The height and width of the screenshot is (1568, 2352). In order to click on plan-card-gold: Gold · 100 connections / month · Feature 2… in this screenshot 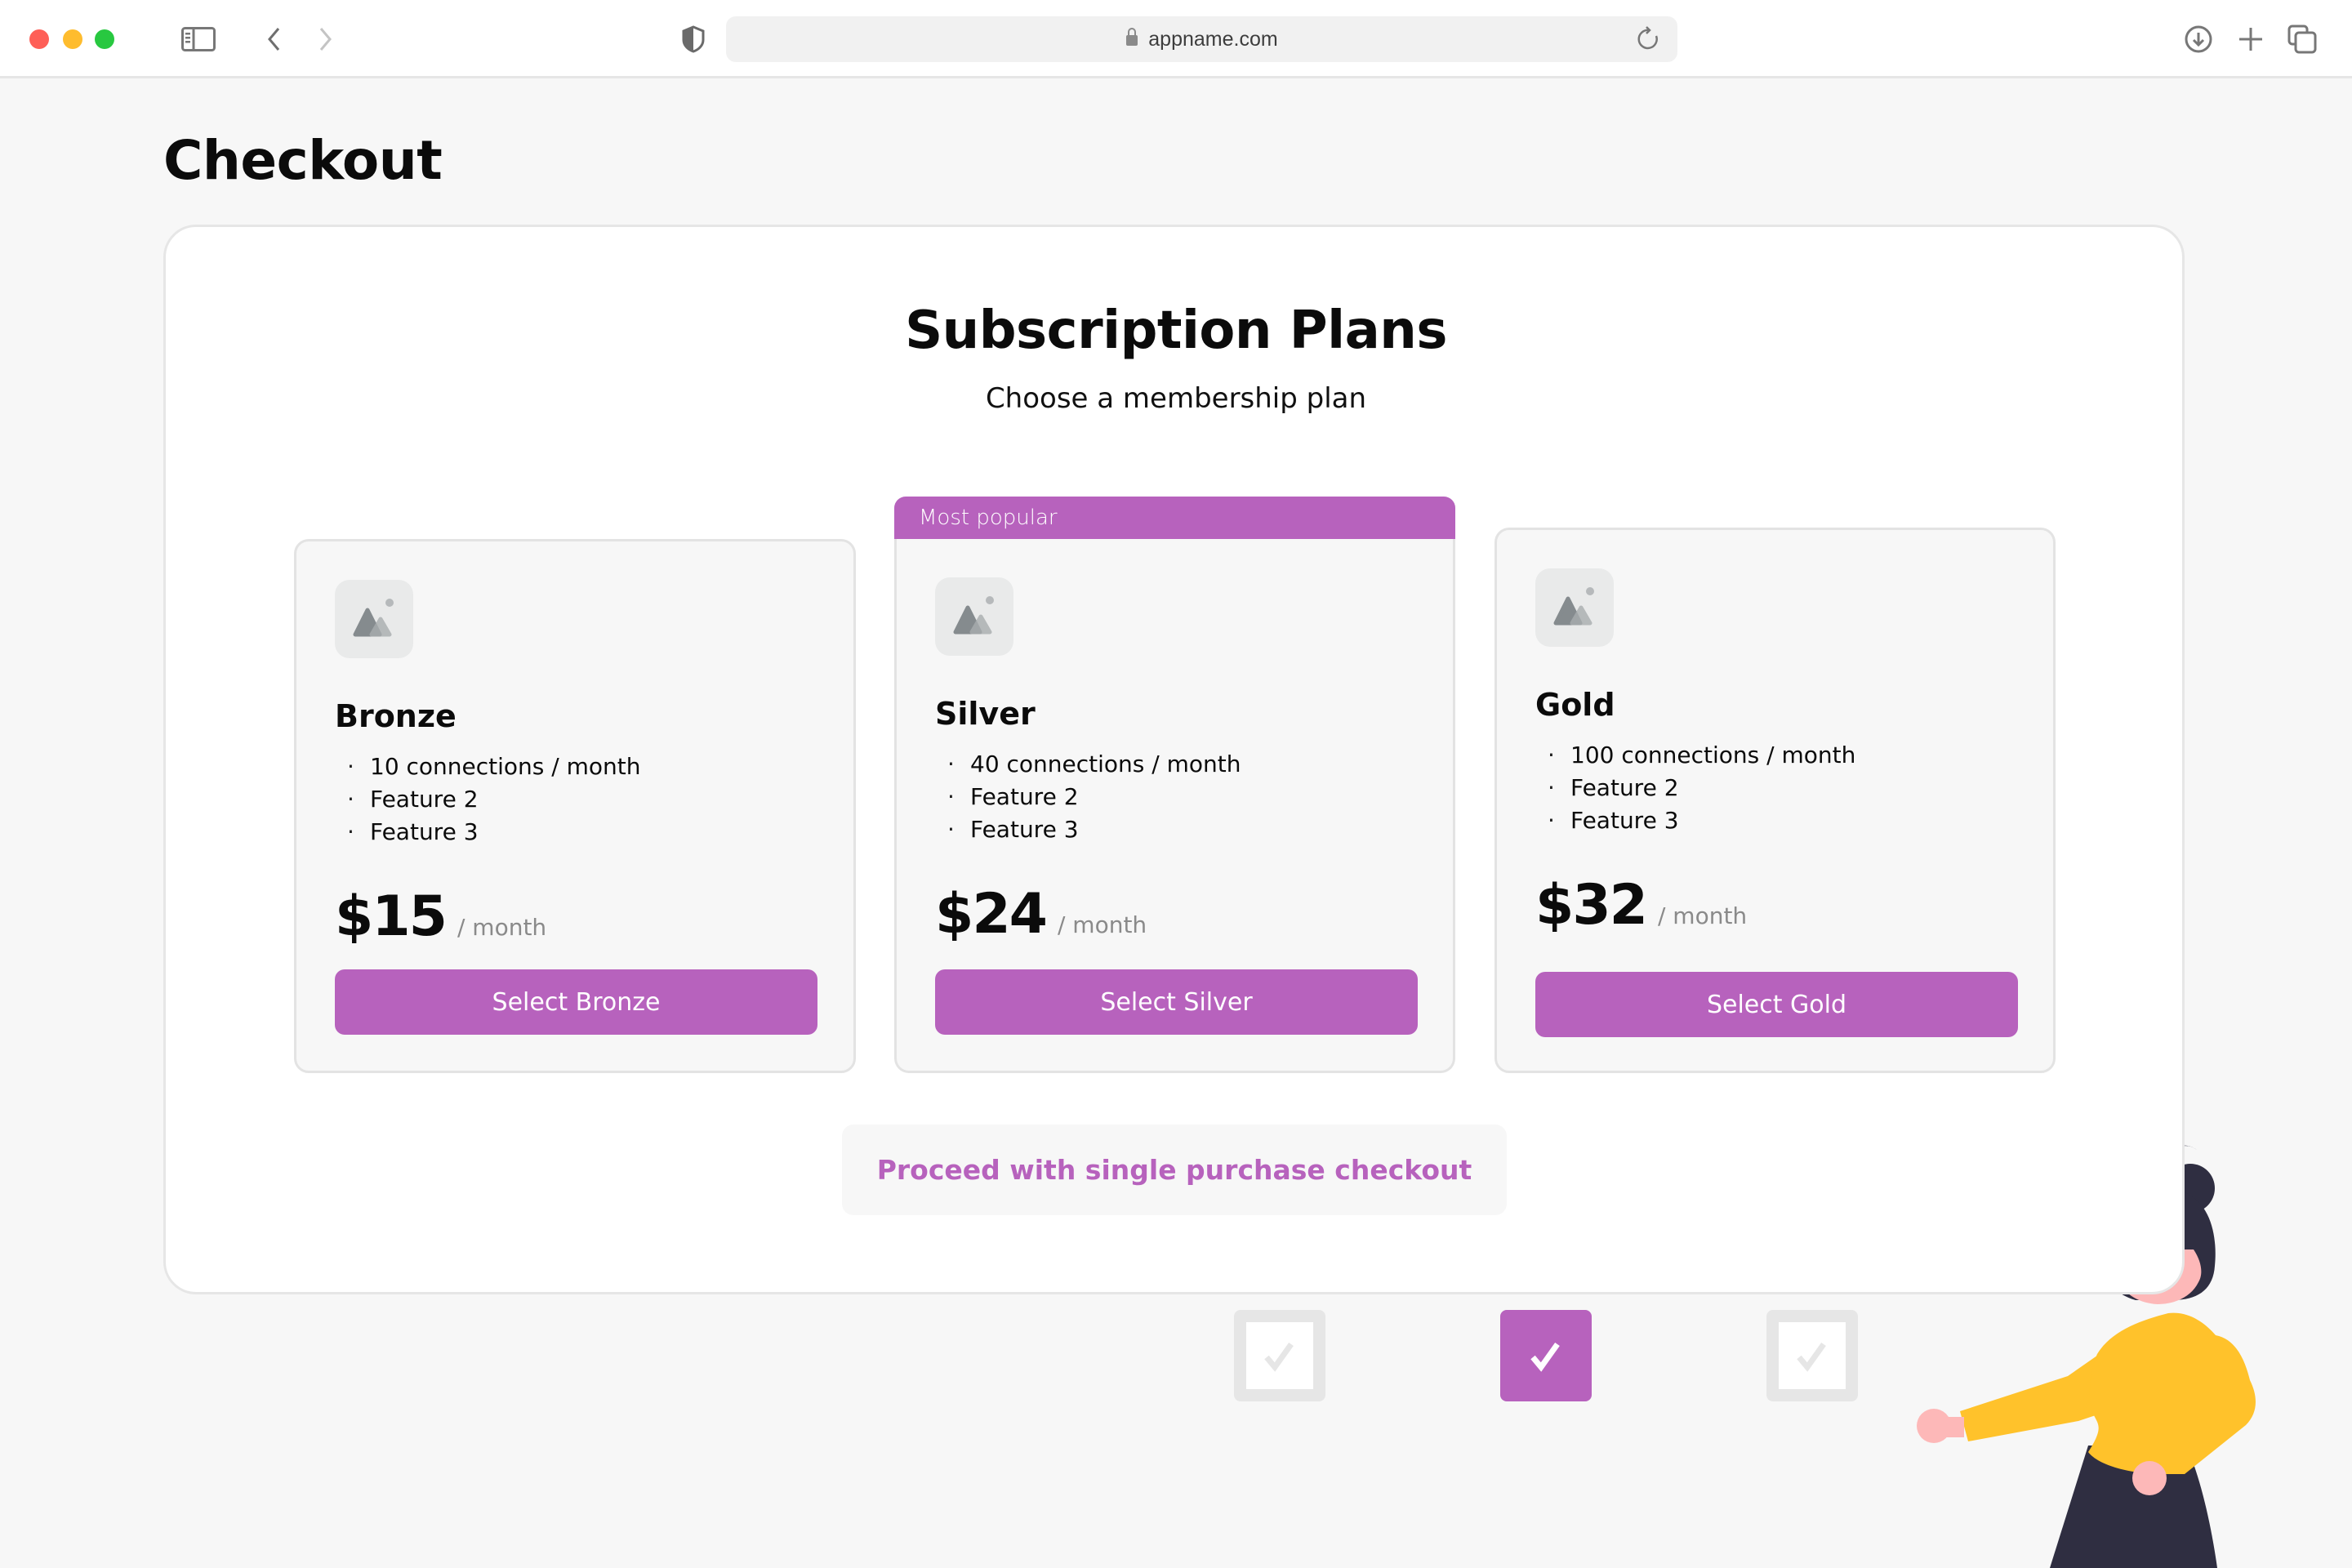, I will do `click(1775, 800)`.